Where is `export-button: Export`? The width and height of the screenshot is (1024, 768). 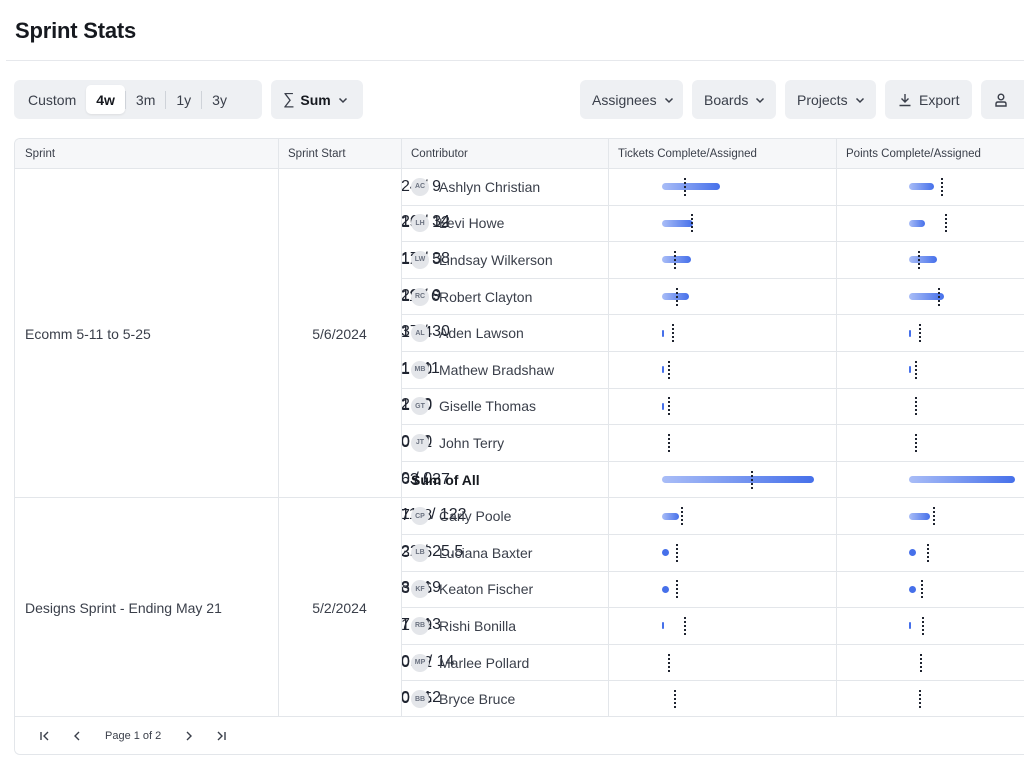 export-button: Export is located at coordinates (928, 99).